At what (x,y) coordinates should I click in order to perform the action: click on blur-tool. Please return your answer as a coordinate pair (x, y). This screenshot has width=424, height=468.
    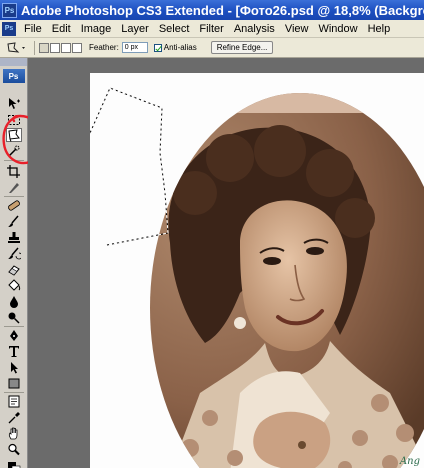
    Looking at the image, I should click on (14, 301).